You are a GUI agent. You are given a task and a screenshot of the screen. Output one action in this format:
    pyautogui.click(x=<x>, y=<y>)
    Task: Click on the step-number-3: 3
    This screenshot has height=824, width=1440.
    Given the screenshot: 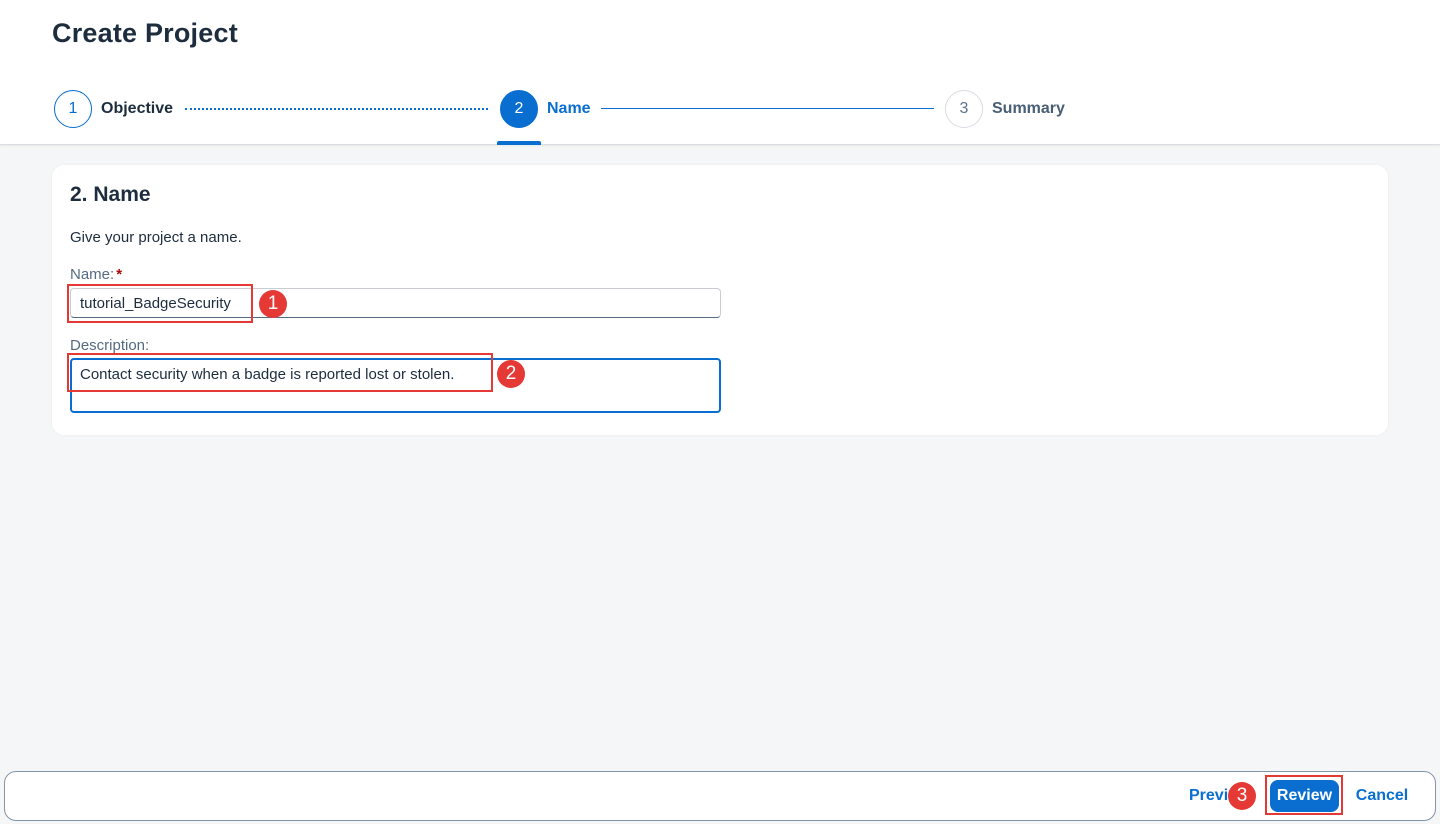 What is the action you would take?
    pyautogui.click(x=964, y=109)
    